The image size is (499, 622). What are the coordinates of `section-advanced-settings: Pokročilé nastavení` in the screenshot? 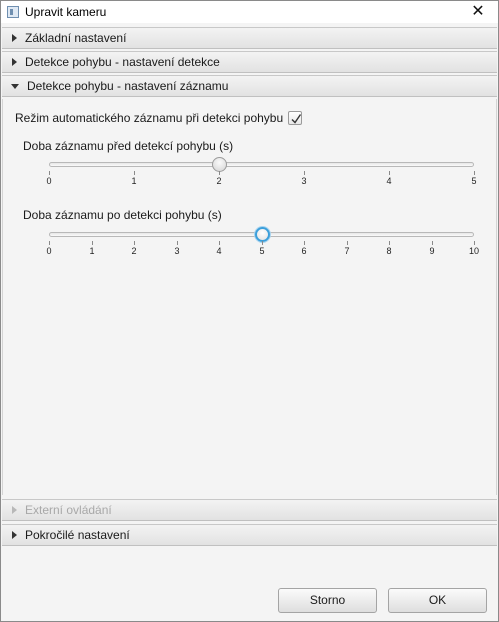 It's located at (249, 535).